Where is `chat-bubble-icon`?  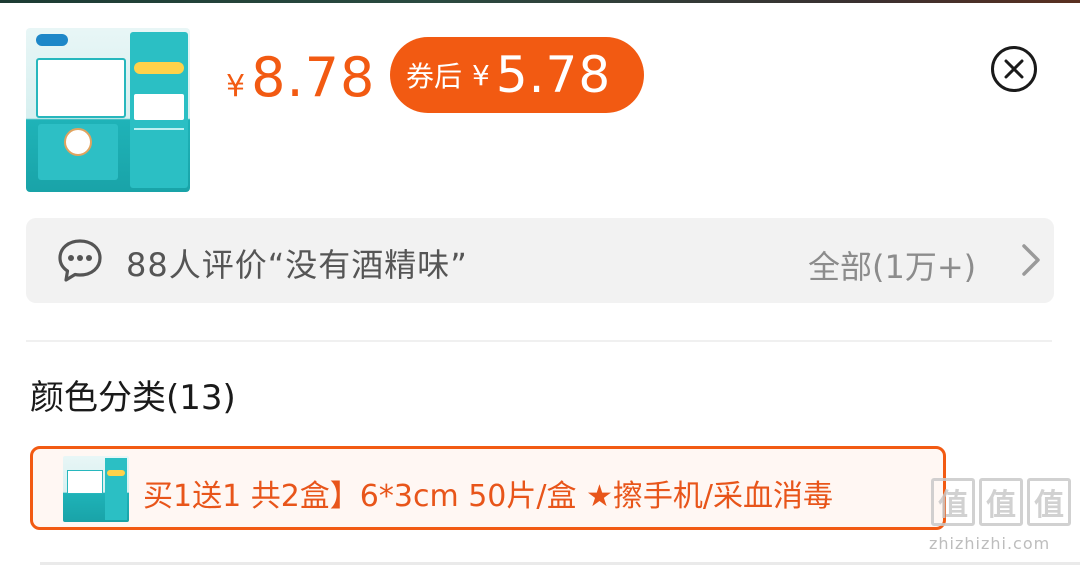
chat-bubble-icon is located at coordinates (80, 260).